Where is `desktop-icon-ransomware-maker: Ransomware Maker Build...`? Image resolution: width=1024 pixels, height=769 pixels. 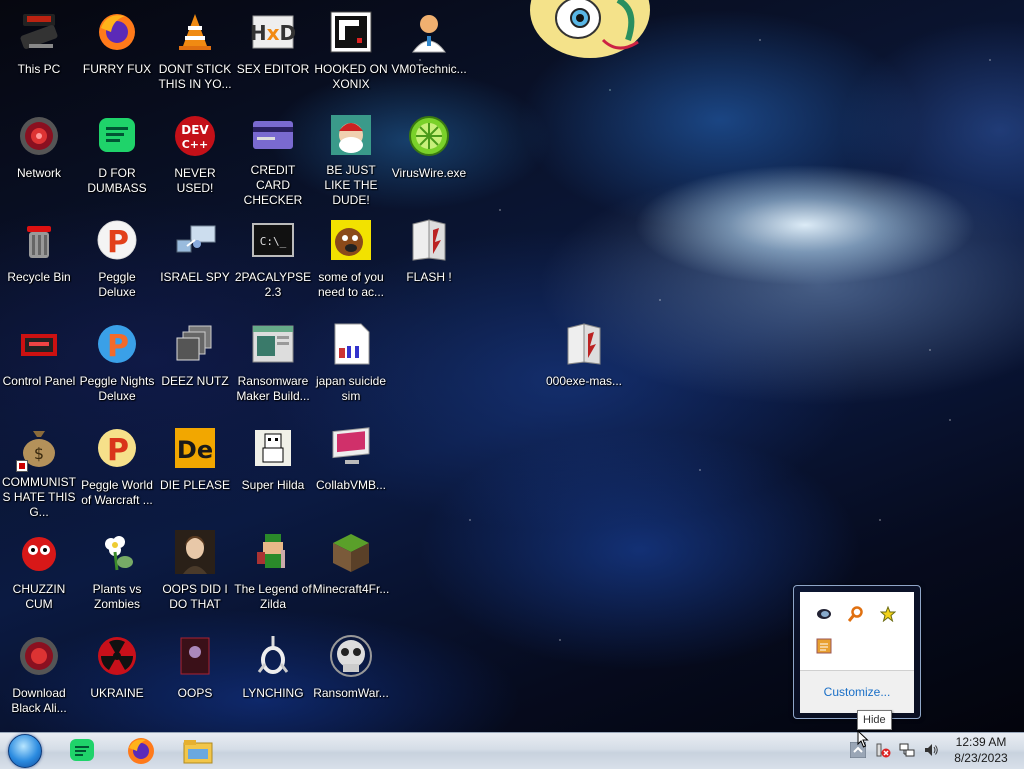 desktop-icon-ransomware-maker: Ransomware Maker Build... is located at coordinates (273, 364).